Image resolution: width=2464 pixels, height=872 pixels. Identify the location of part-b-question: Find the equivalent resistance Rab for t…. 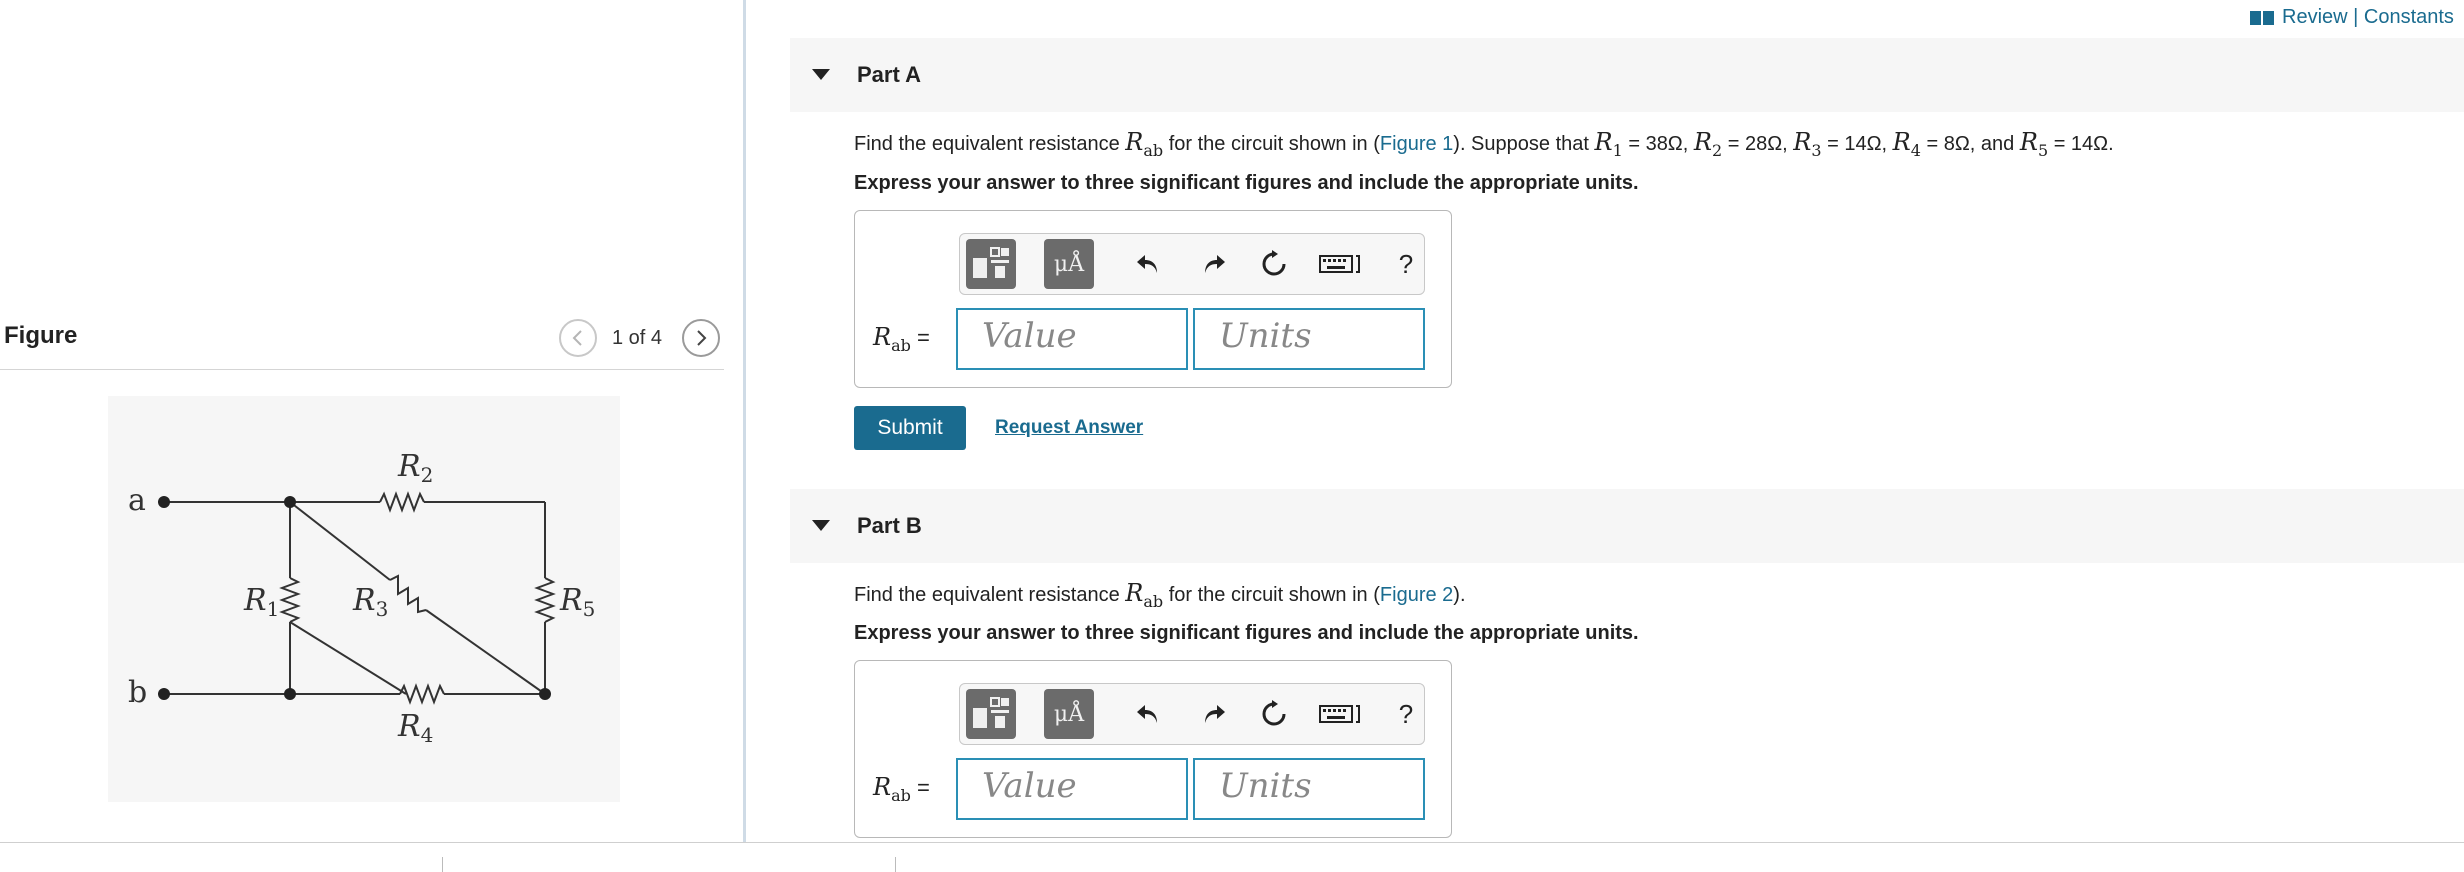
(1160, 595).